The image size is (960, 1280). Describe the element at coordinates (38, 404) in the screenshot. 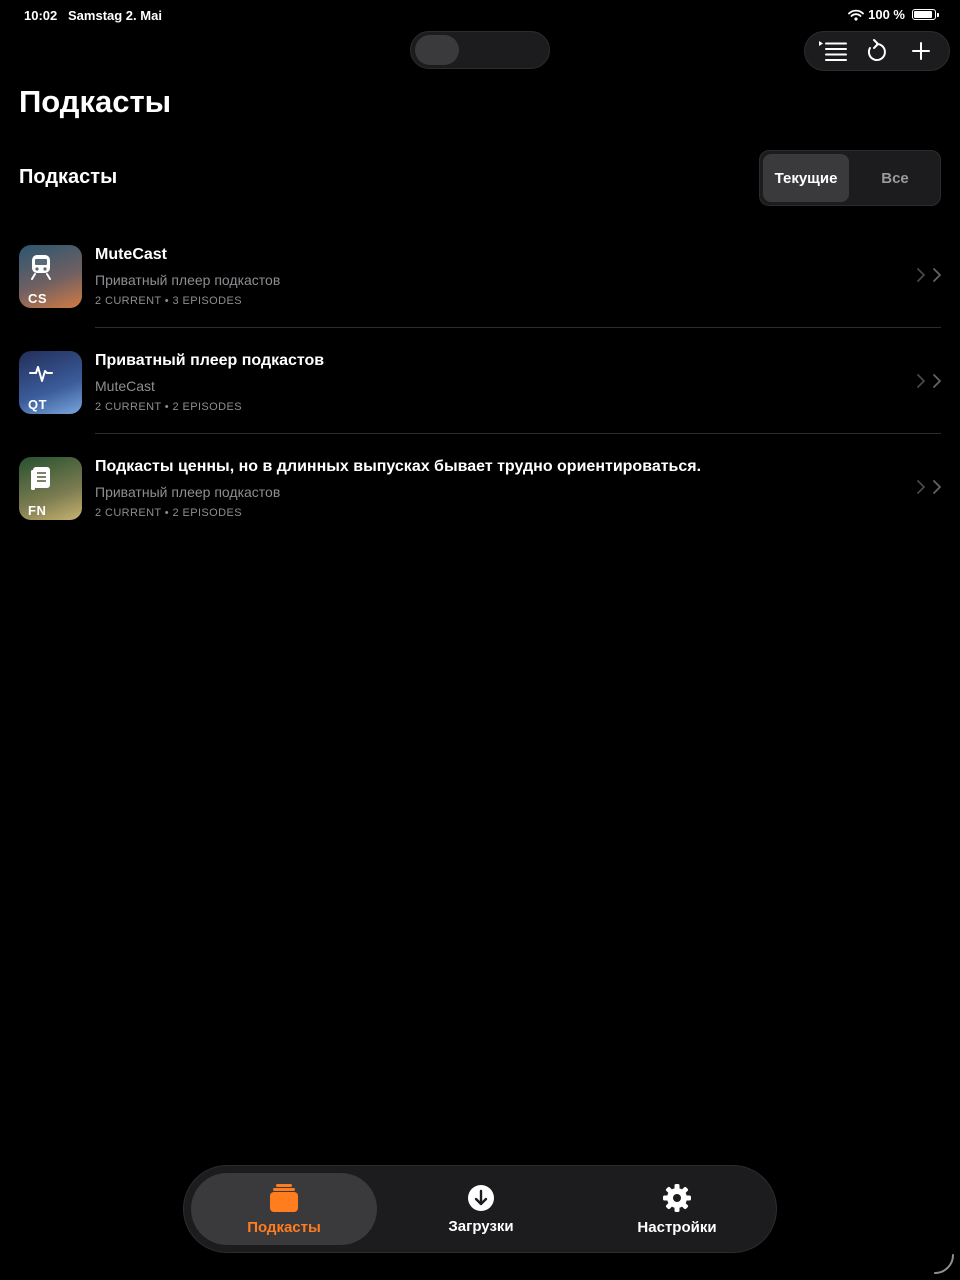

I see `artwork-code: QT` at that location.